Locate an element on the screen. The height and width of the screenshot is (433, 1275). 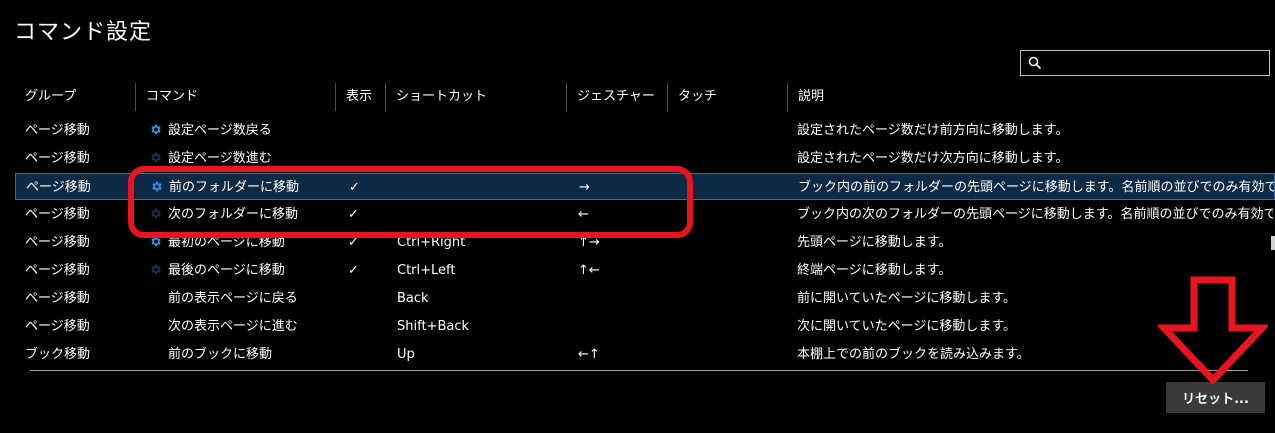
cell-description: ブック内の前のフォルダーの先頭ページに移動します。名前順の並びでのみ有効で is located at coordinates (1036, 187).